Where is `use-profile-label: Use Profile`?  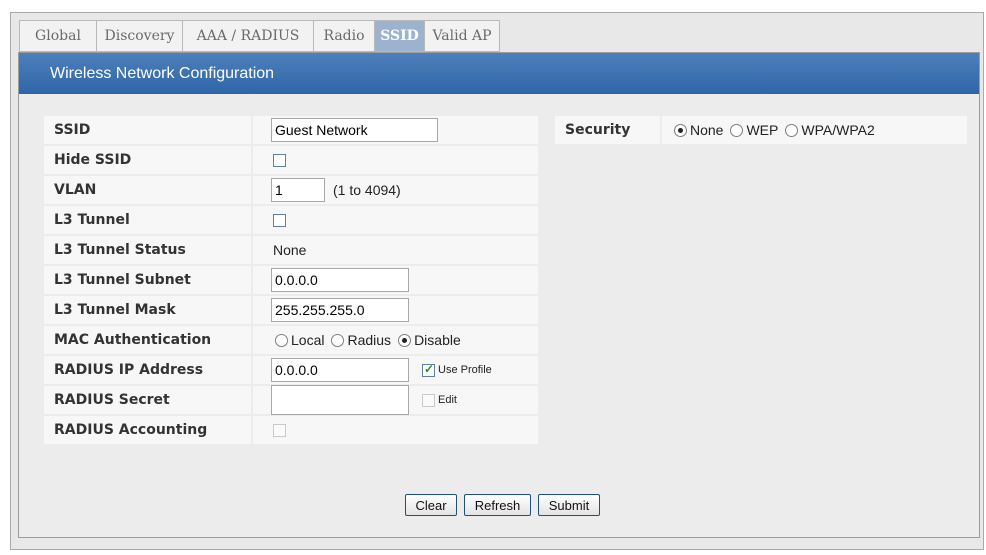
use-profile-label: Use Profile is located at coordinates (465, 370).